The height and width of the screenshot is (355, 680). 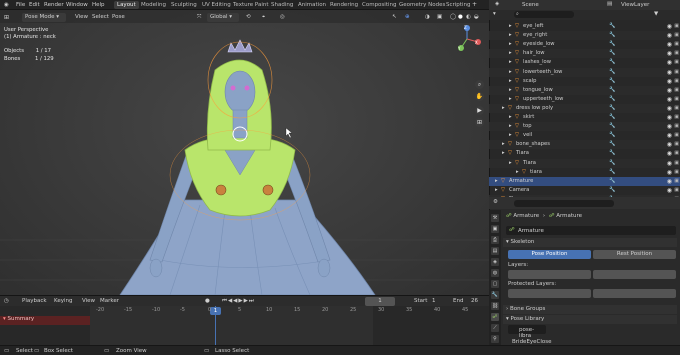 What do you see at coordinates (238, 301) in the screenshot?
I see `playback-controls: ⏮◀◀▶▶⏭` at bounding box center [238, 301].